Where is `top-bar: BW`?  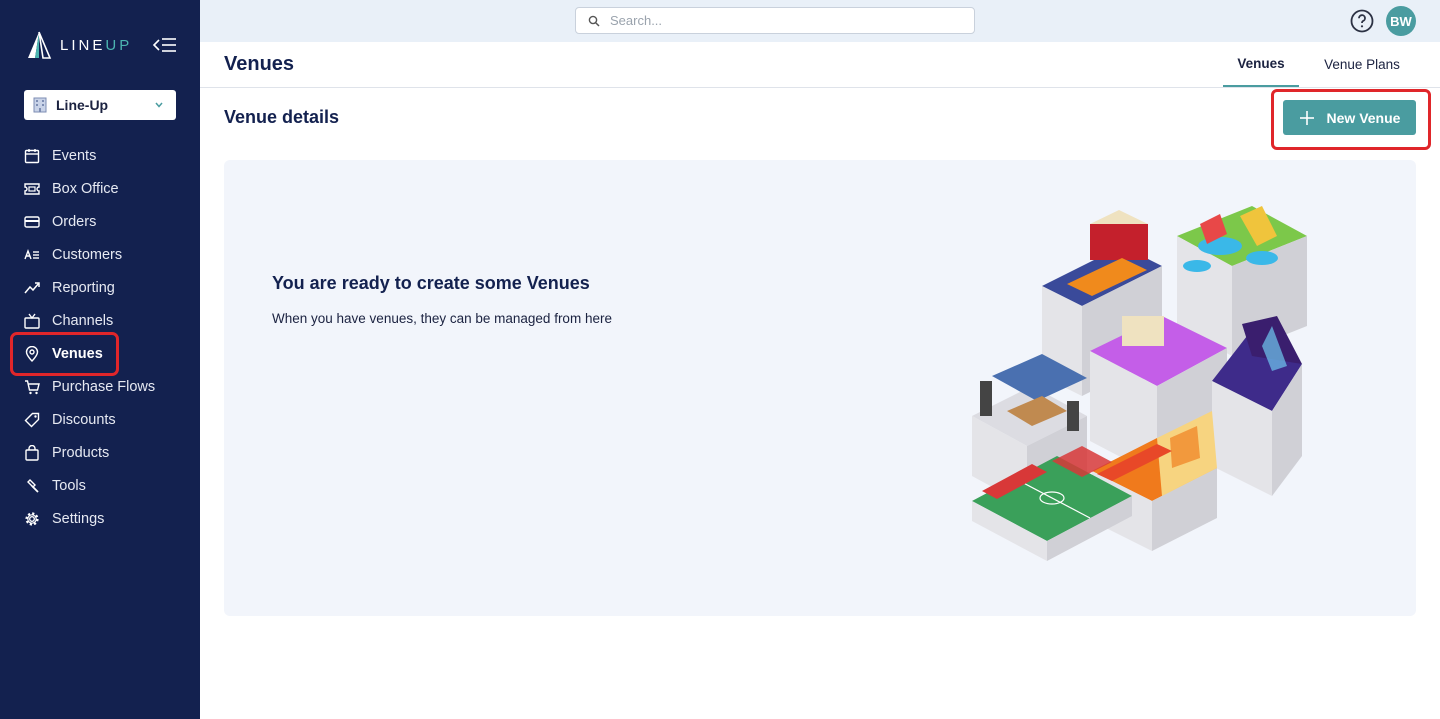 top-bar: BW is located at coordinates (820, 21).